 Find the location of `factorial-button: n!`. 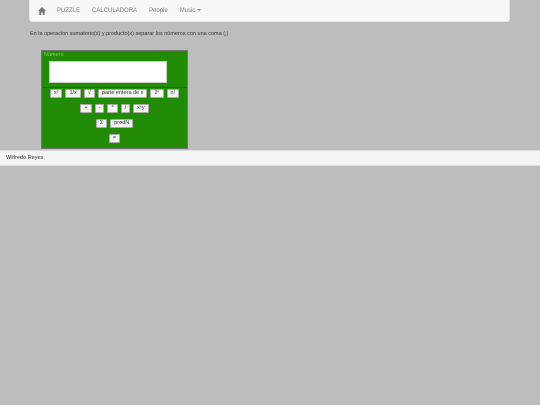

factorial-button: n! is located at coordinates (173, 93).